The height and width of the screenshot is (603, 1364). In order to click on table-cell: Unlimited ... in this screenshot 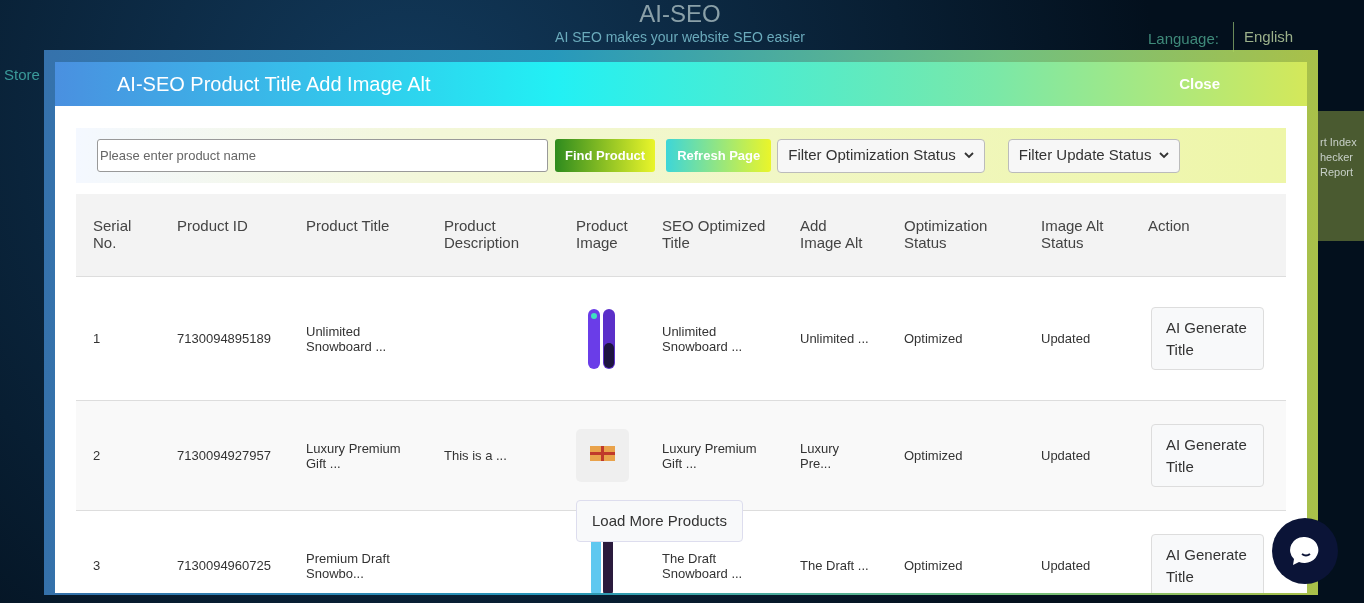, I will do `click(834, 338)`.